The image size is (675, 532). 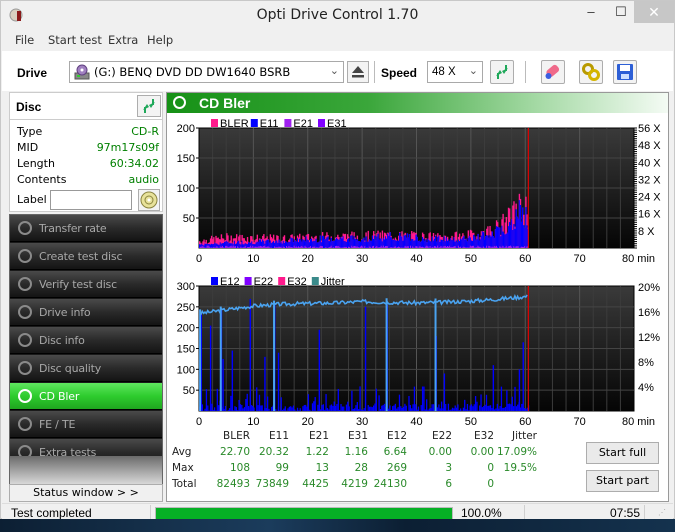 I want to click on stats-col-header: E32, so click(x=484, y=436).